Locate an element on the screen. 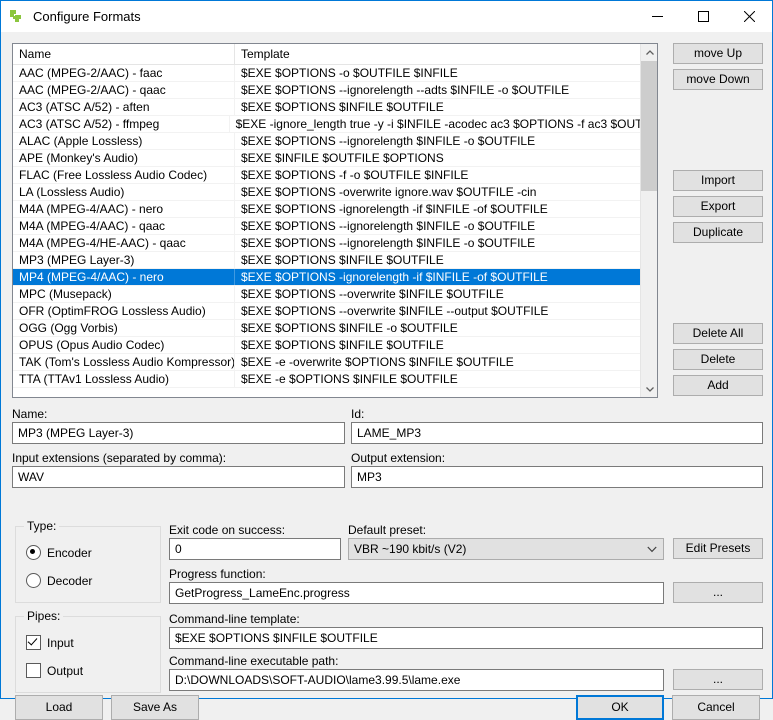  input-extensions-input: WAV is located at coordinates (178, 477).